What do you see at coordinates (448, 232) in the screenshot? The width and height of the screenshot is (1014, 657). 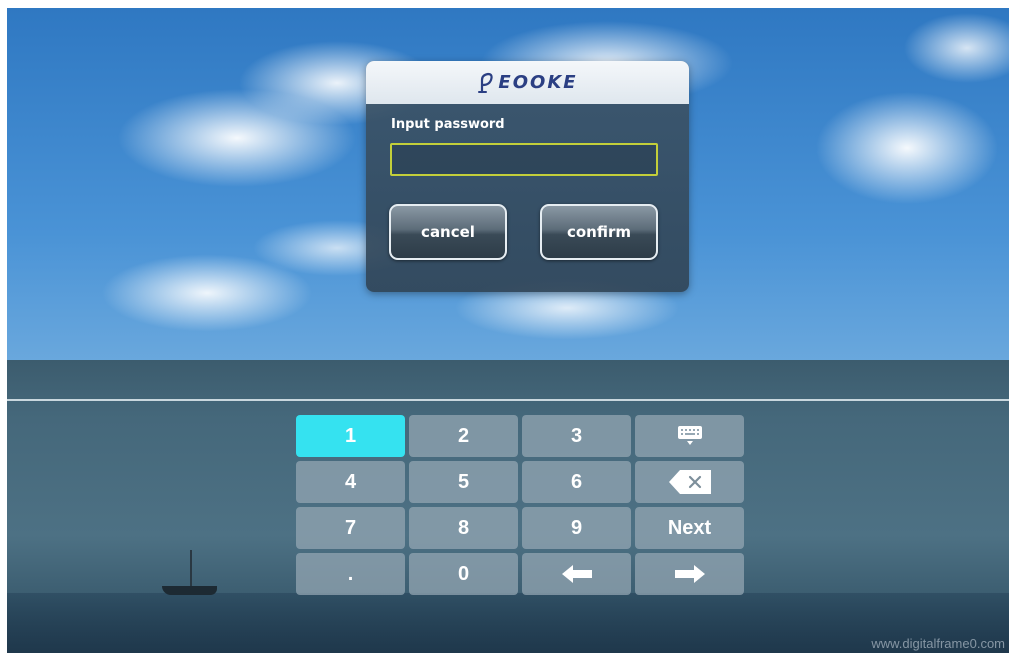 I see `cancel-button: cancel` at bounding box center [448, 232].